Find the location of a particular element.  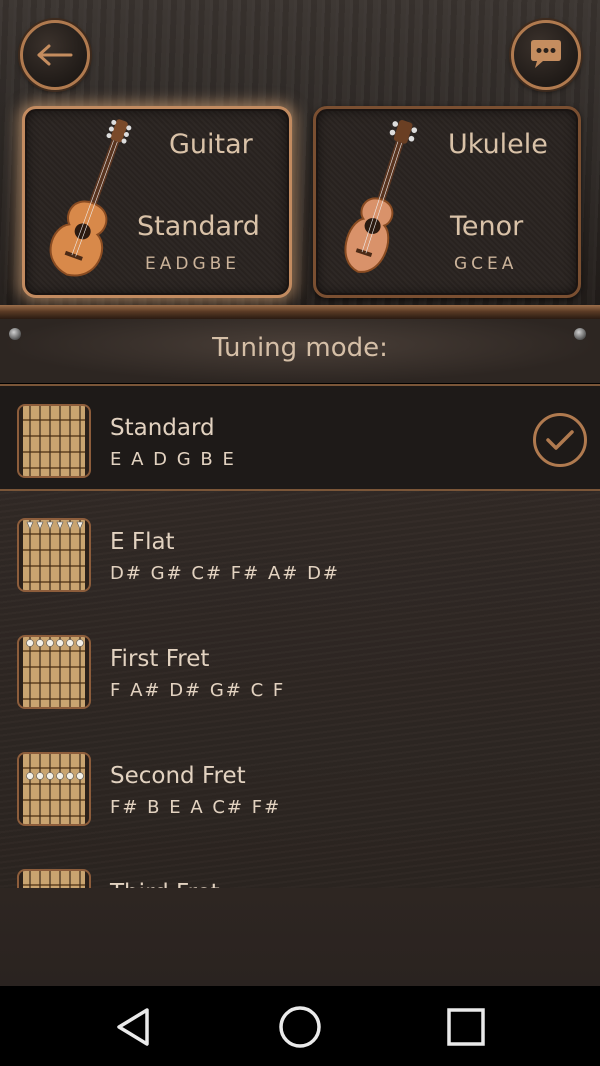

guitar-icon is located at coordinates (90, 198).